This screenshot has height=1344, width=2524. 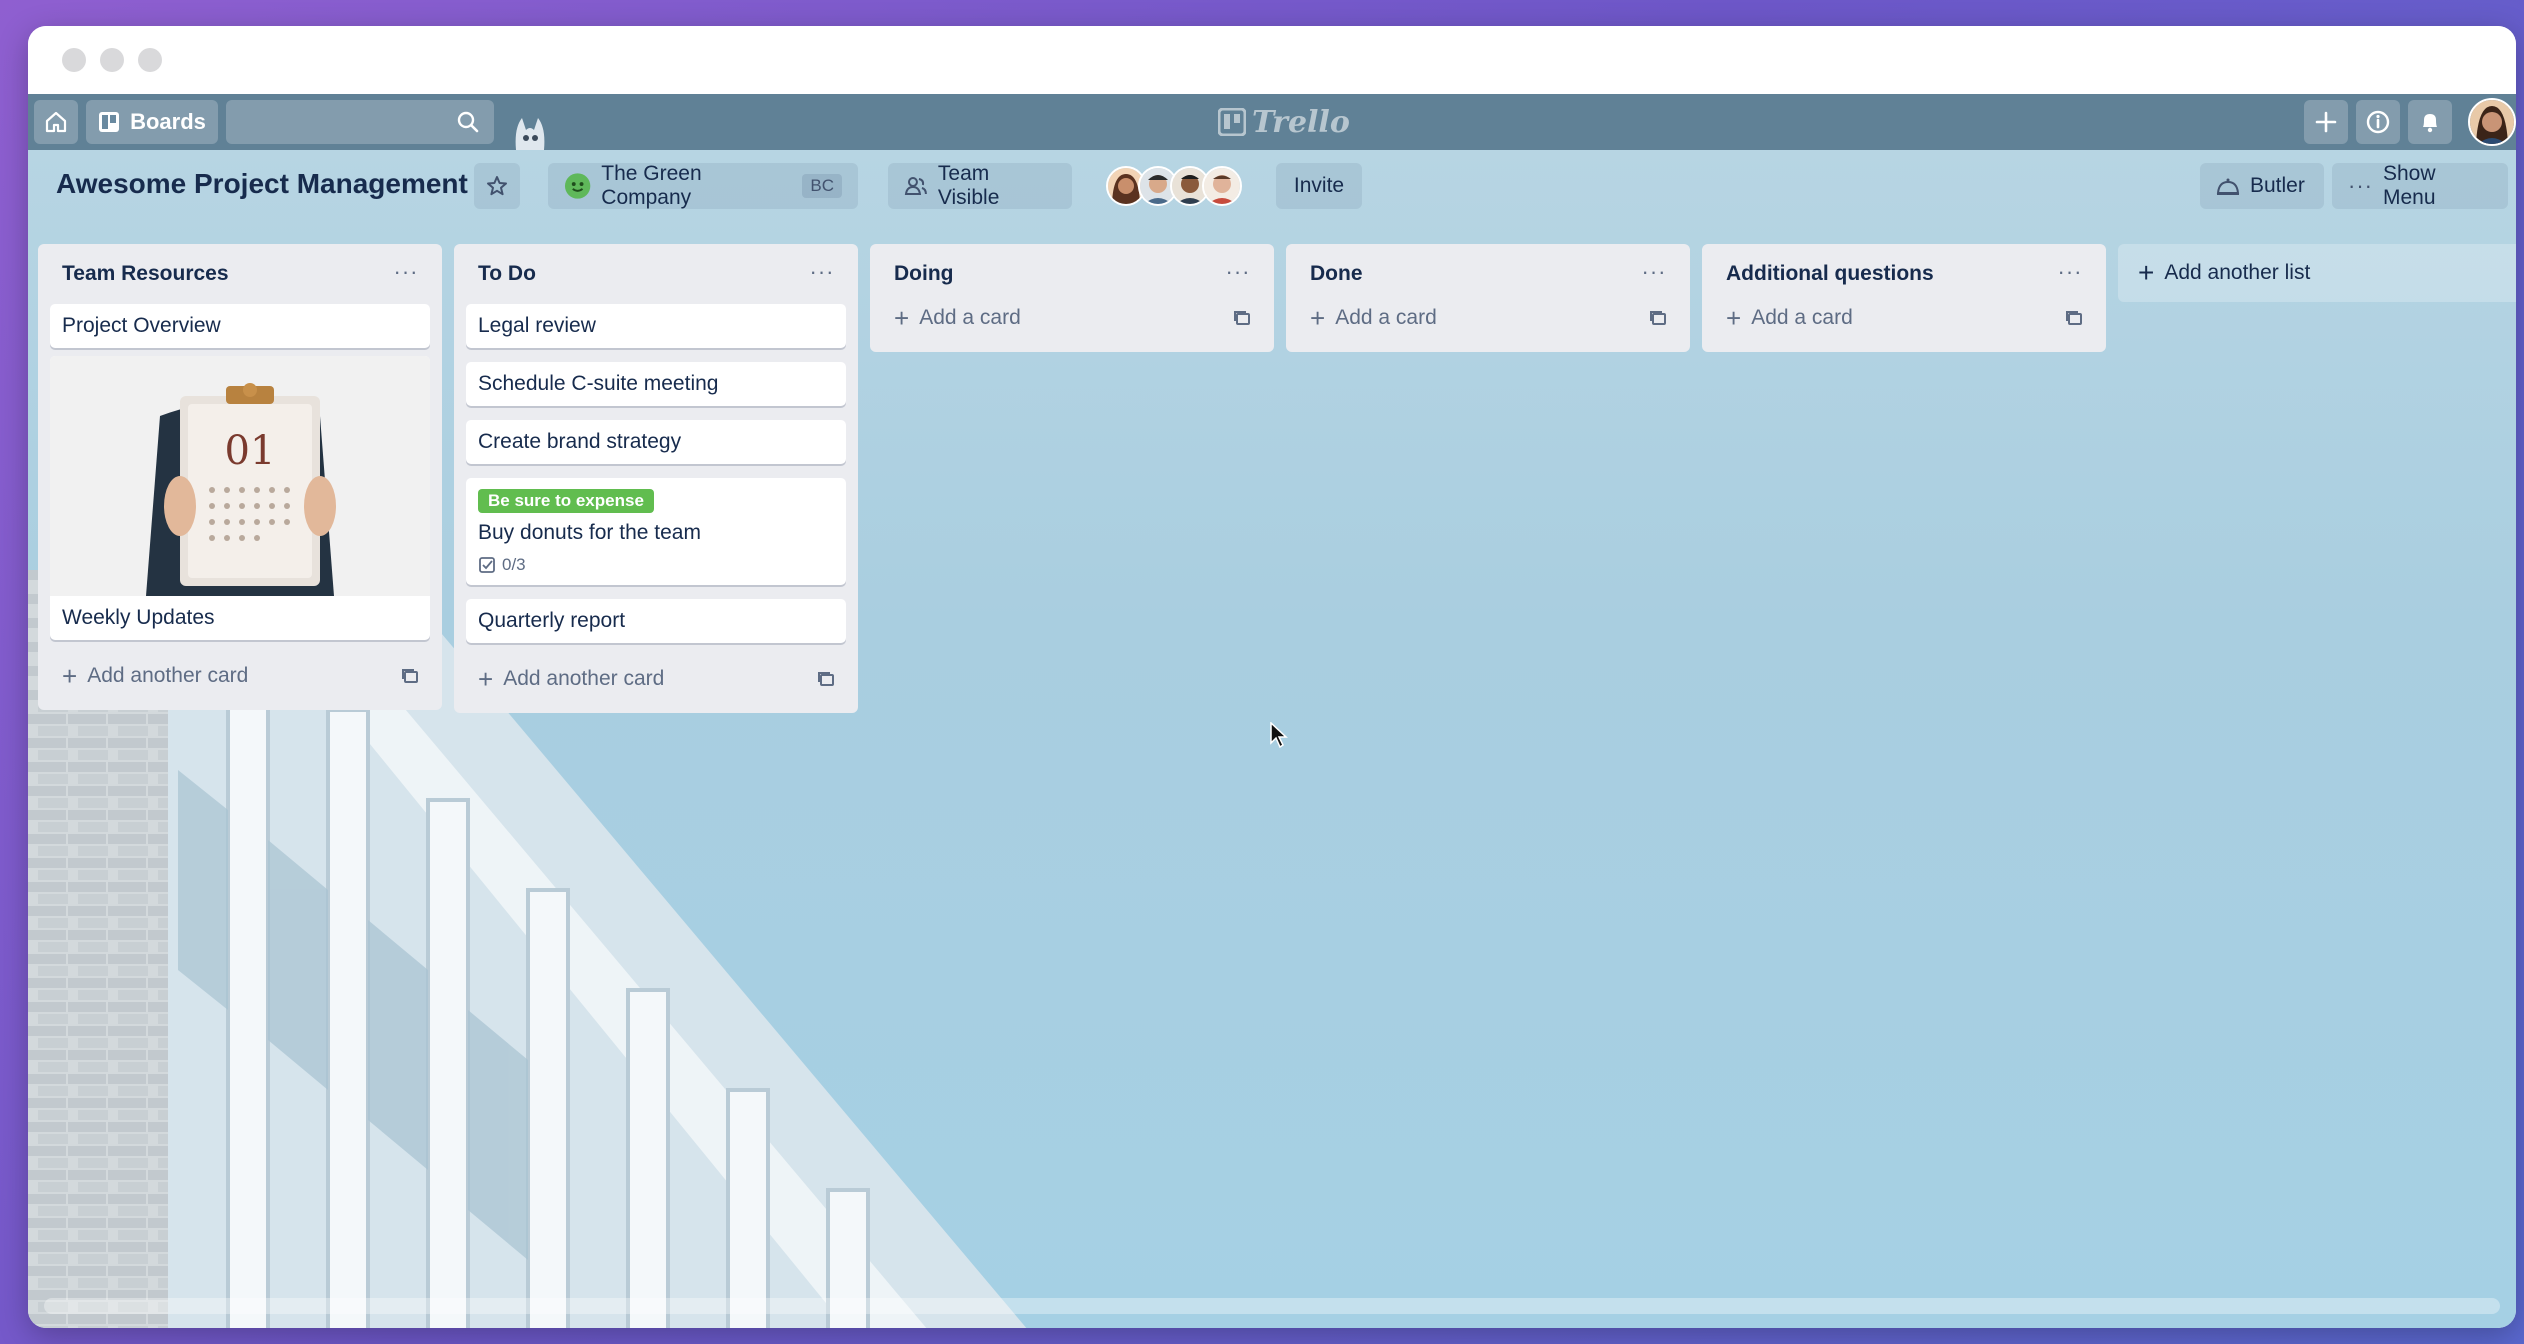 I want to click on list-title: Additional questions, so click(x=1830, y=274).